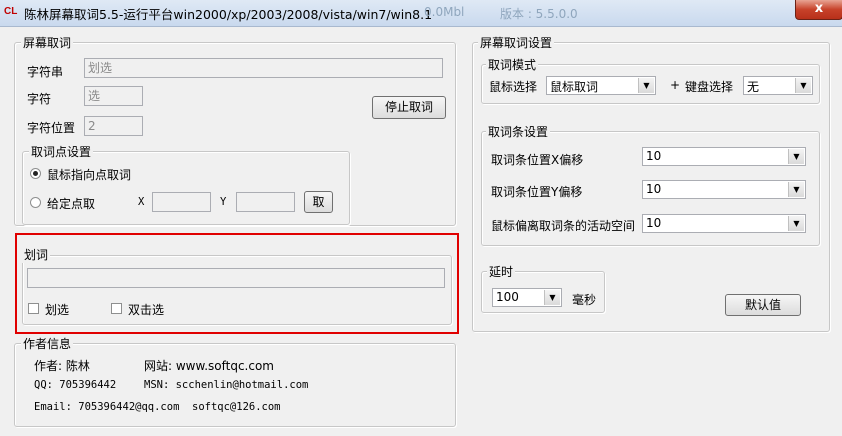 This screenshot has height=436, width=842. Describe the element at coordinates (507, 297) in the screenshot. I see `delay-value: 100` at that location.